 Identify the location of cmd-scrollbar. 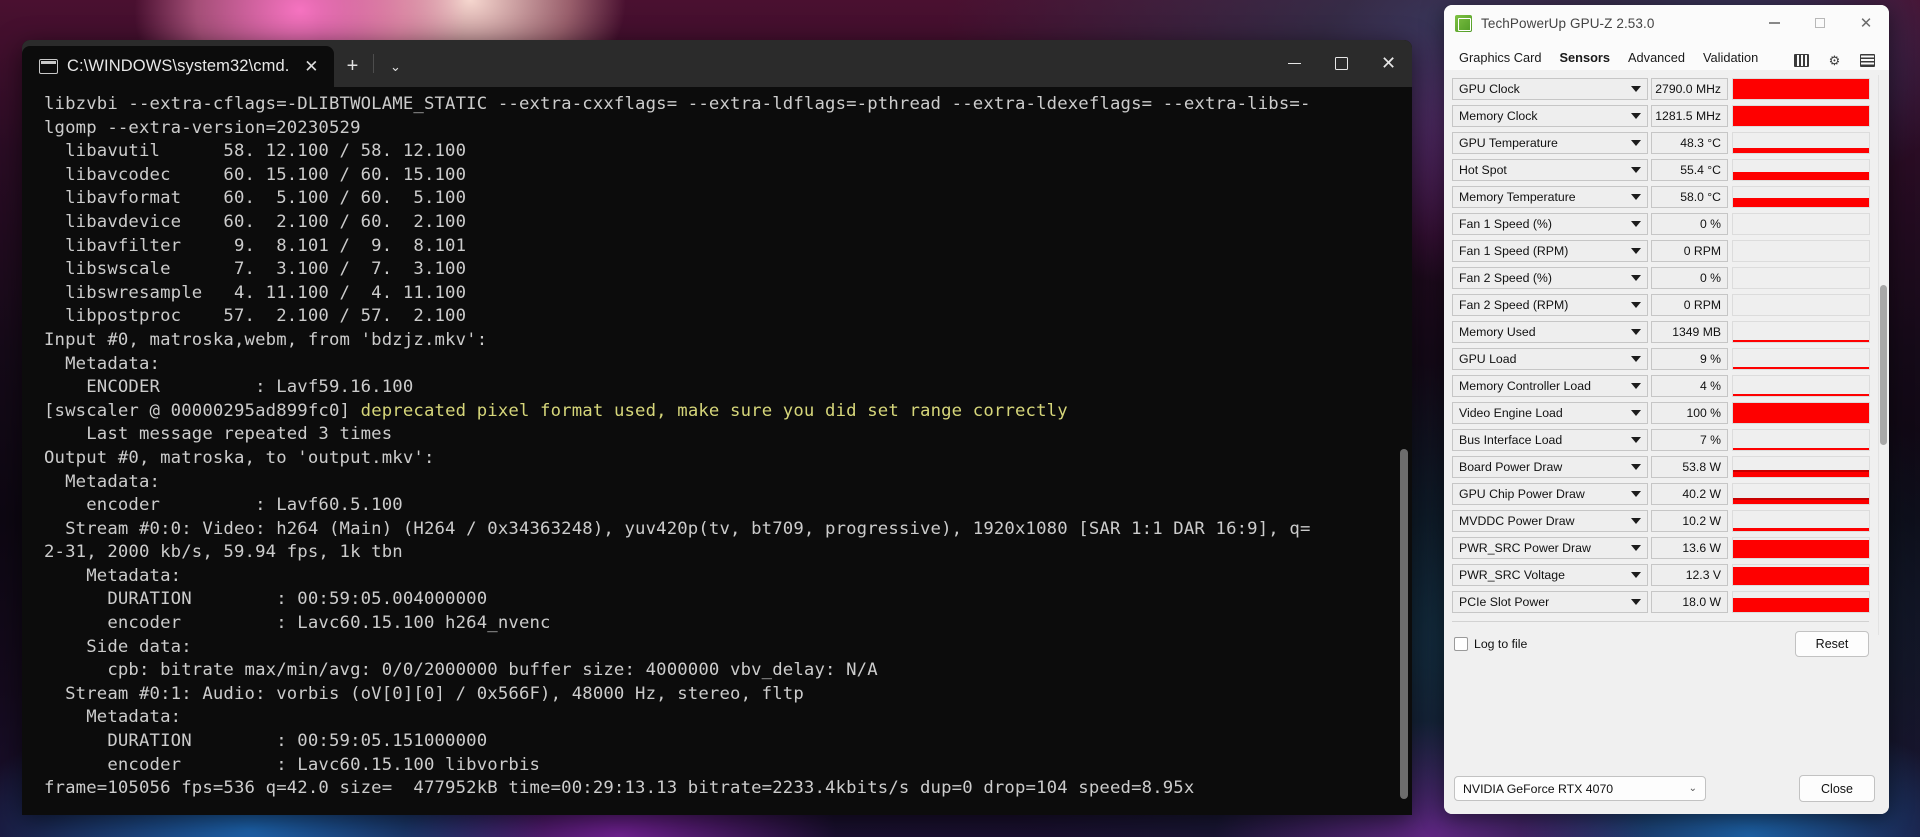
(1404, 624).